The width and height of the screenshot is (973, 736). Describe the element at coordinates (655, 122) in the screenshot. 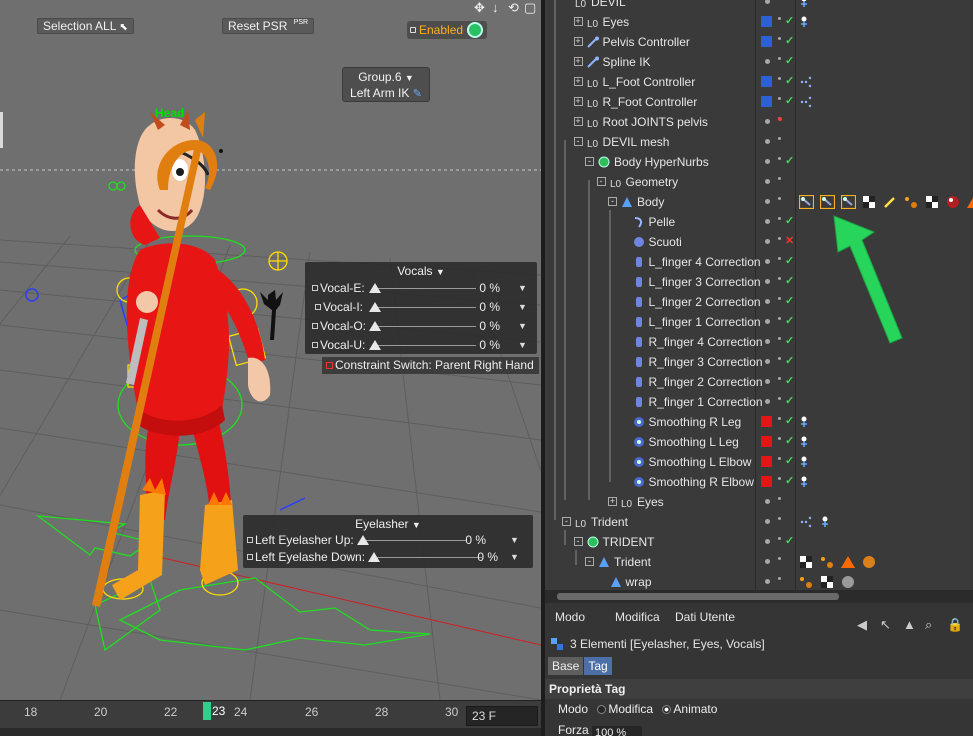

I see `object-name: Root JOINTS pelvis` at that location.